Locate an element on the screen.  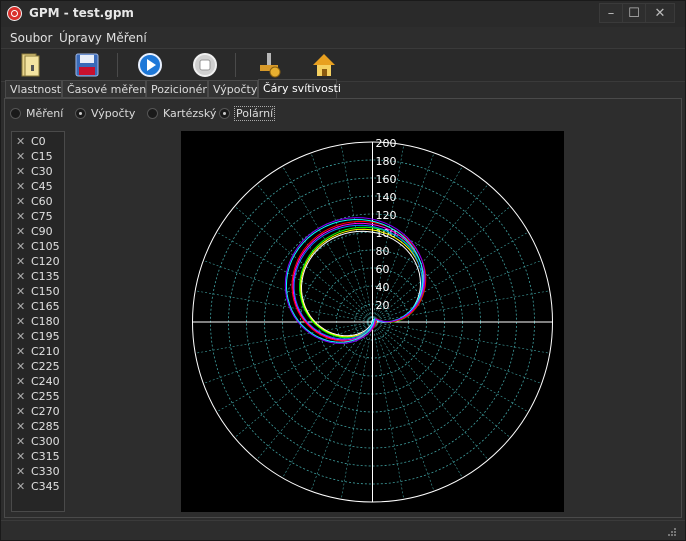
curve-label: C345 is located at coordinates (45, 486).